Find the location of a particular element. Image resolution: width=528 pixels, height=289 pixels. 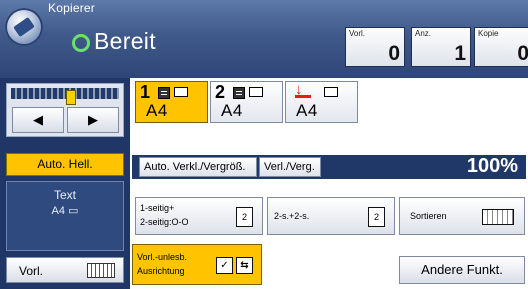

other-functions-button: Andere Funkt. is located at coordinates (462, 270).